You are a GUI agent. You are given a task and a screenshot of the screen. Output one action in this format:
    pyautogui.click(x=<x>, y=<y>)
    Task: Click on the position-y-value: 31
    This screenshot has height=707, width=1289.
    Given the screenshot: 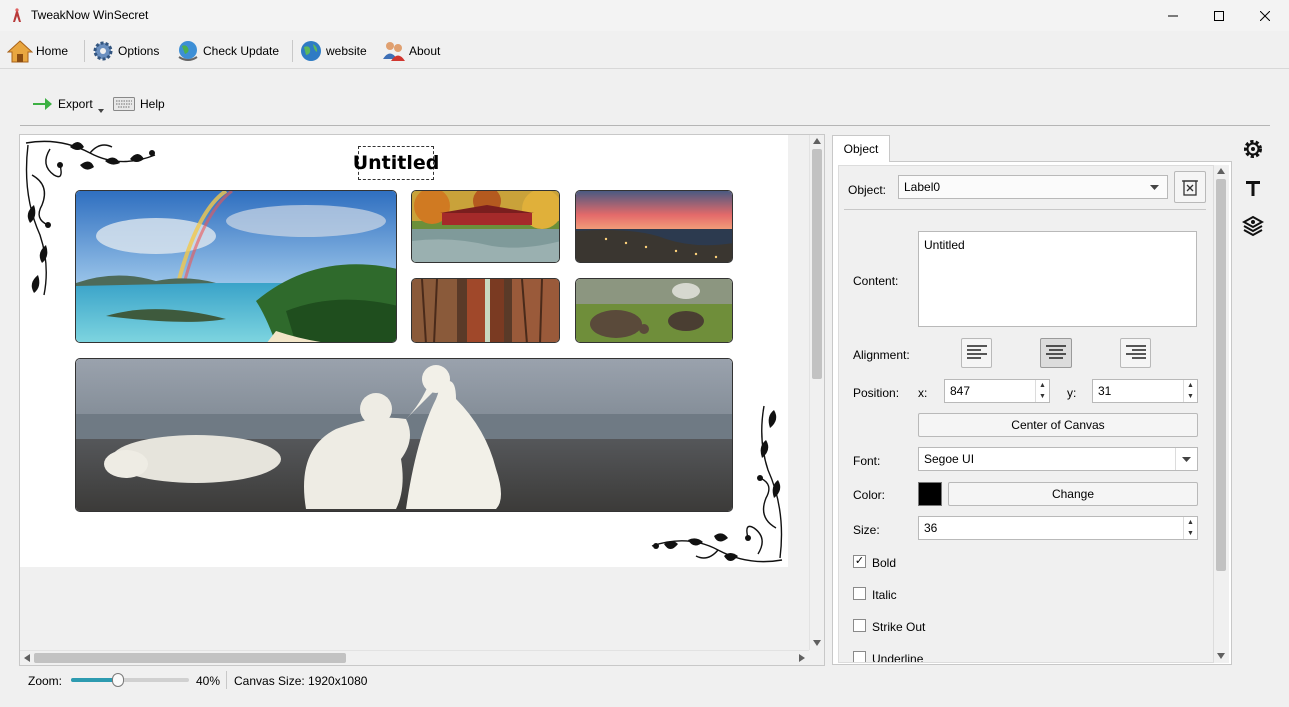 What is the action you would take?
    pyautogui.click(x=1105, y=391)
    